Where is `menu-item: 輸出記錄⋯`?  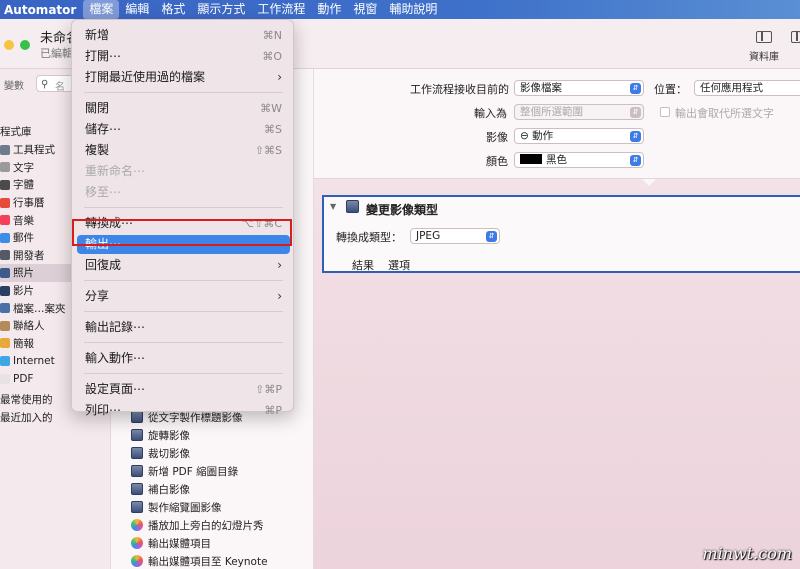
menu-item: 輸出記錄⋯ is located at coordinates (183, 327).